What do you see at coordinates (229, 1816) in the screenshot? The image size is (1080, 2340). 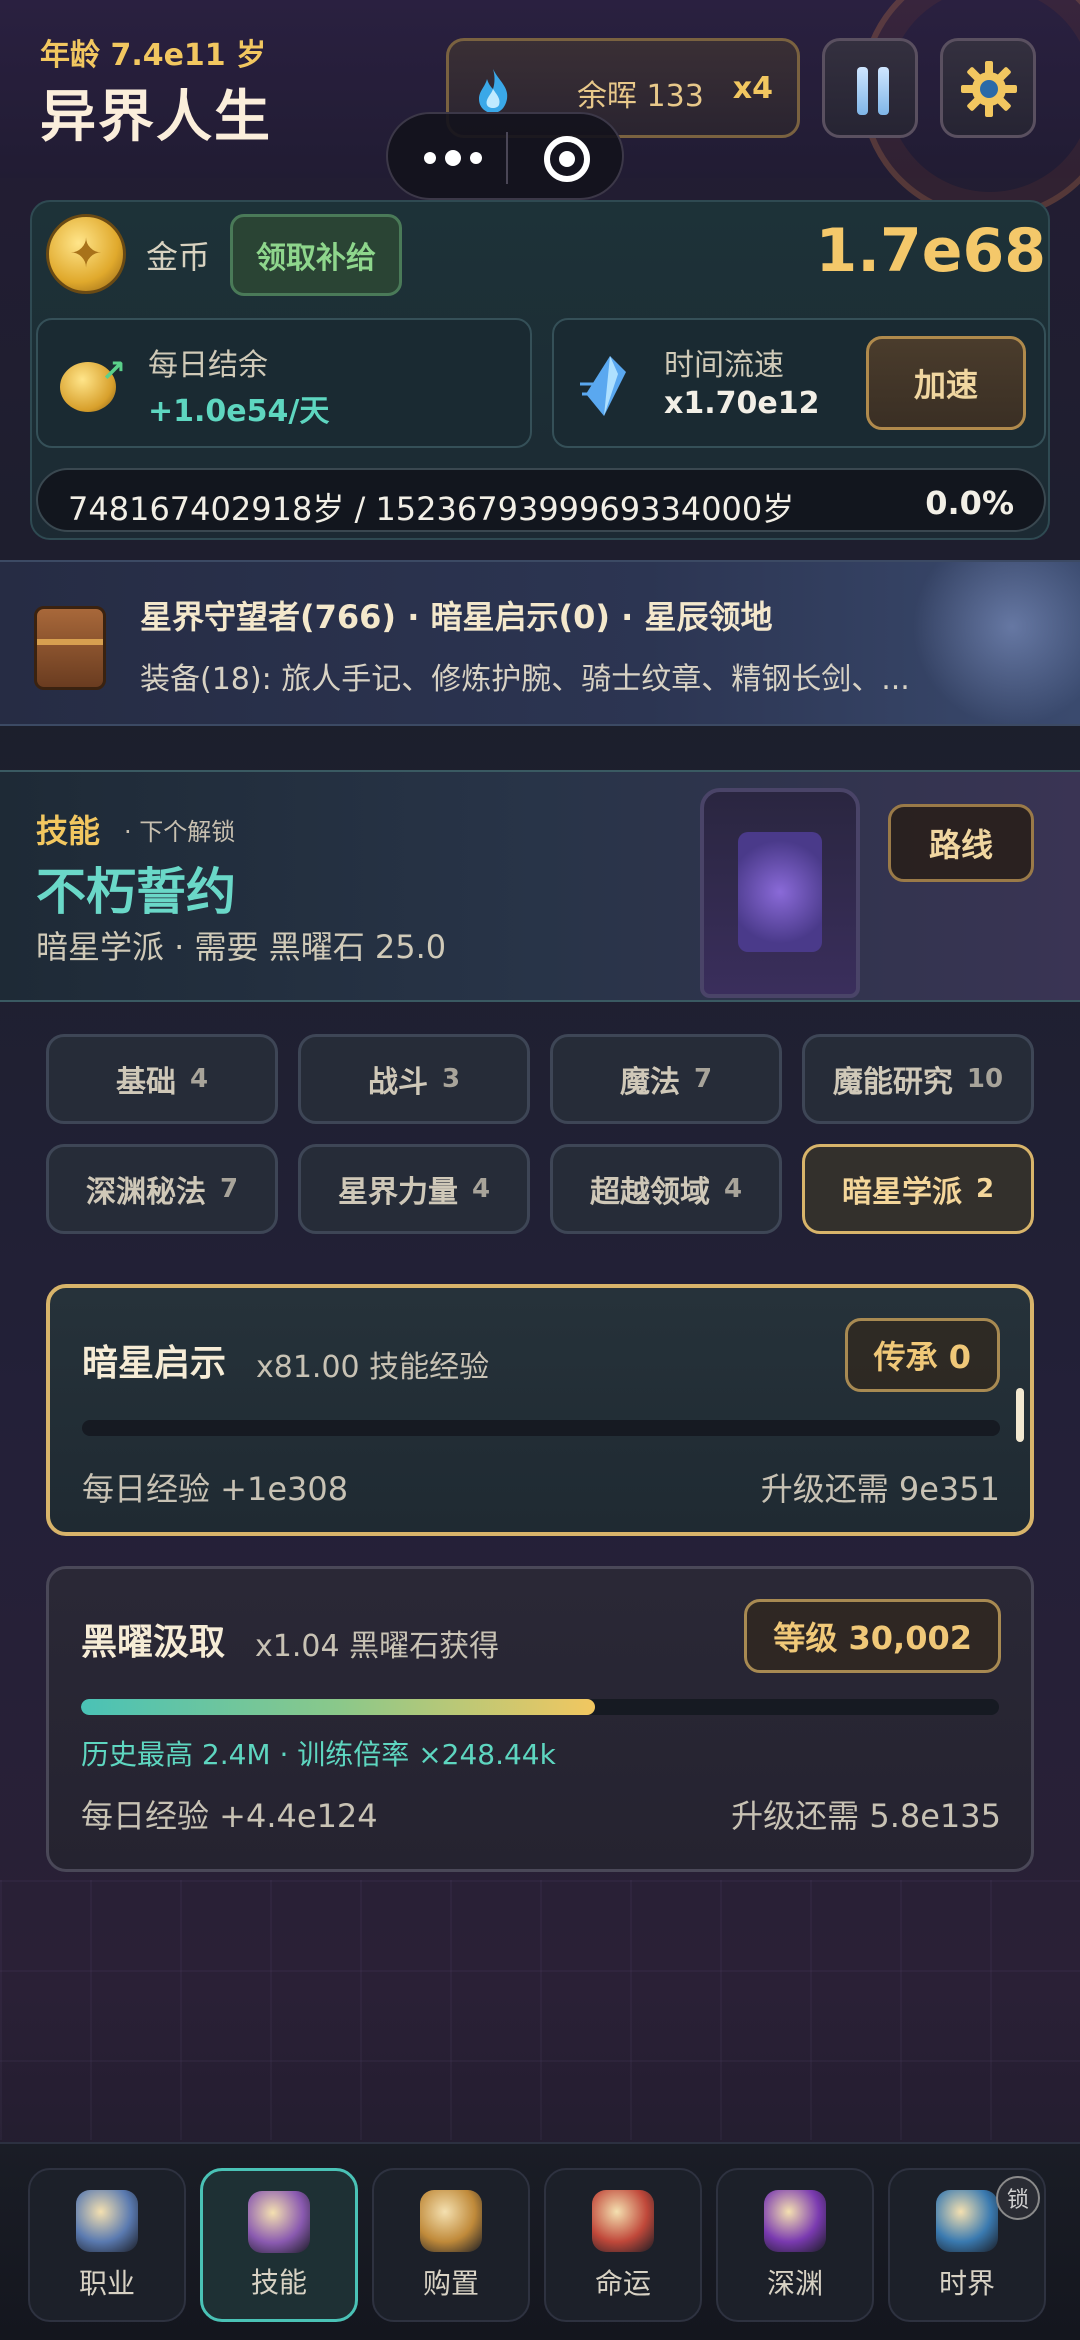 I see `daily-xp: 每日经验 +4.4e124` at bounding box center [229, 1816].